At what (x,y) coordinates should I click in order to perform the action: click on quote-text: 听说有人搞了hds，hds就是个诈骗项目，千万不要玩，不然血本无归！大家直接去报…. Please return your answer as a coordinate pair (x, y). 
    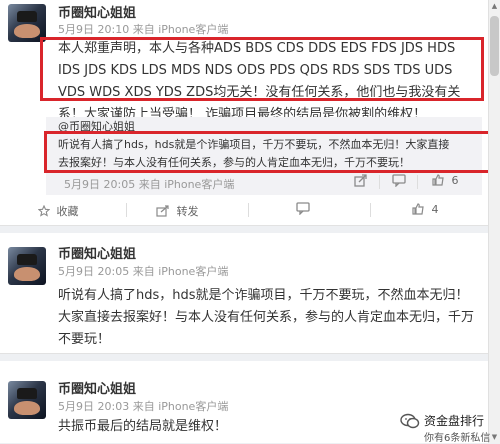
    Looking at the image, I should click on (254, 153).